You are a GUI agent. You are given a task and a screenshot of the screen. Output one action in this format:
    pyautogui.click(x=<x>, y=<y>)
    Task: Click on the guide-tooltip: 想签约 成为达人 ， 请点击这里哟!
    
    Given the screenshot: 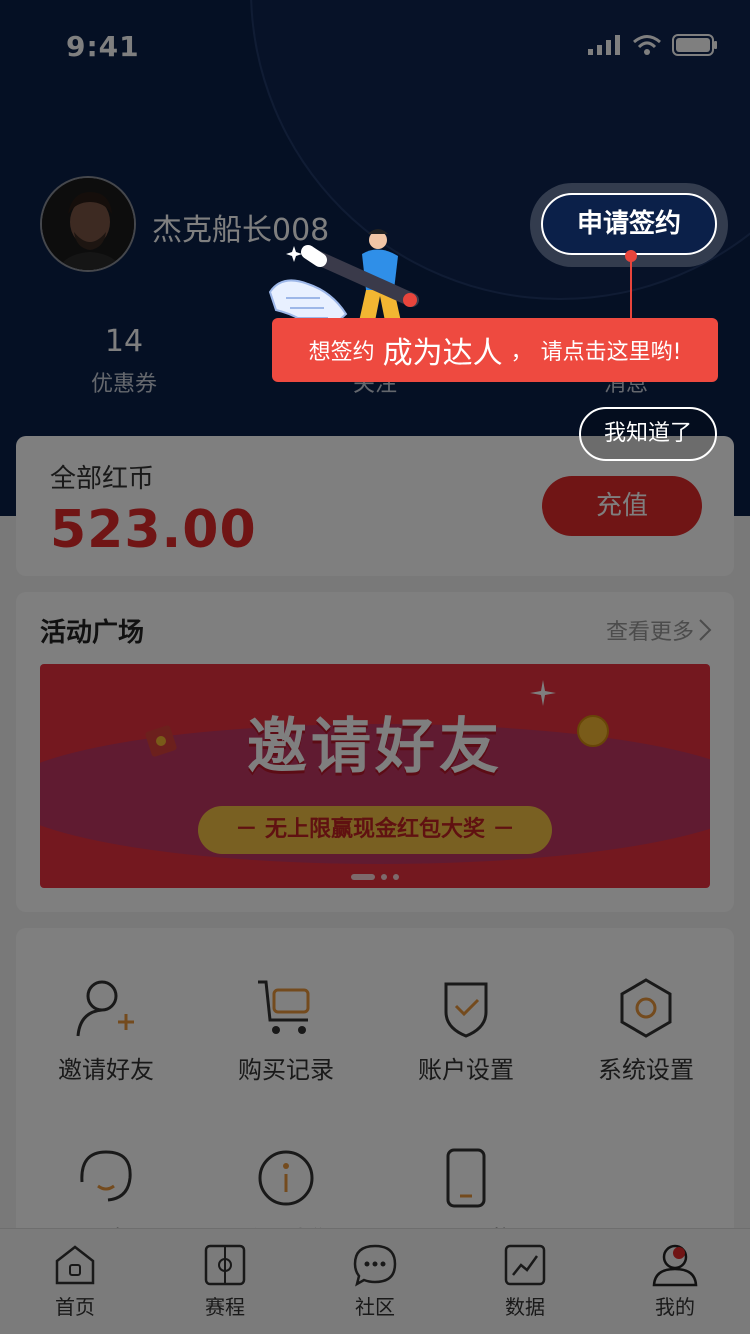 What is the action you would take?
    pyautogui.click(x=495, y=350)
    